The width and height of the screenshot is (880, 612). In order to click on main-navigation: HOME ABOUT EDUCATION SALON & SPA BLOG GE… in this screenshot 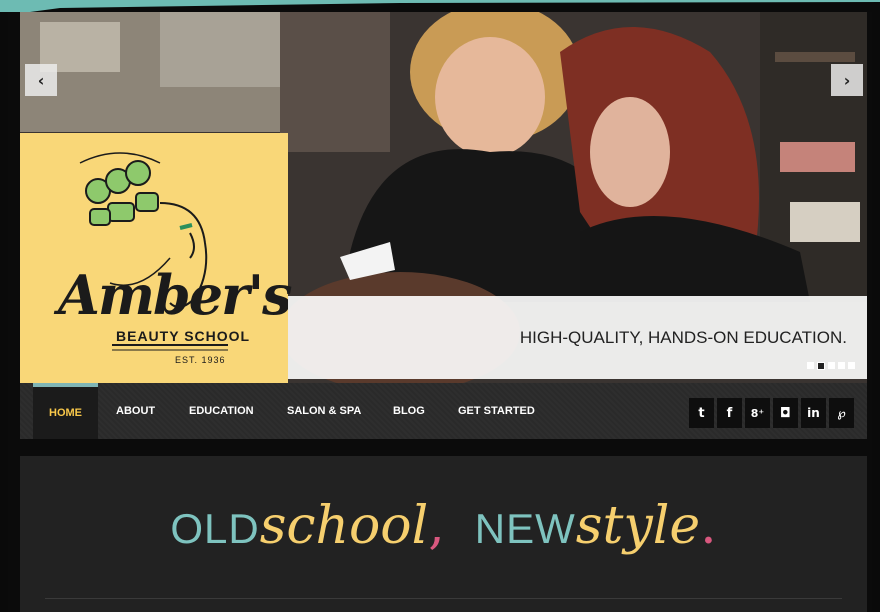, I will do `click(443, 411)`.